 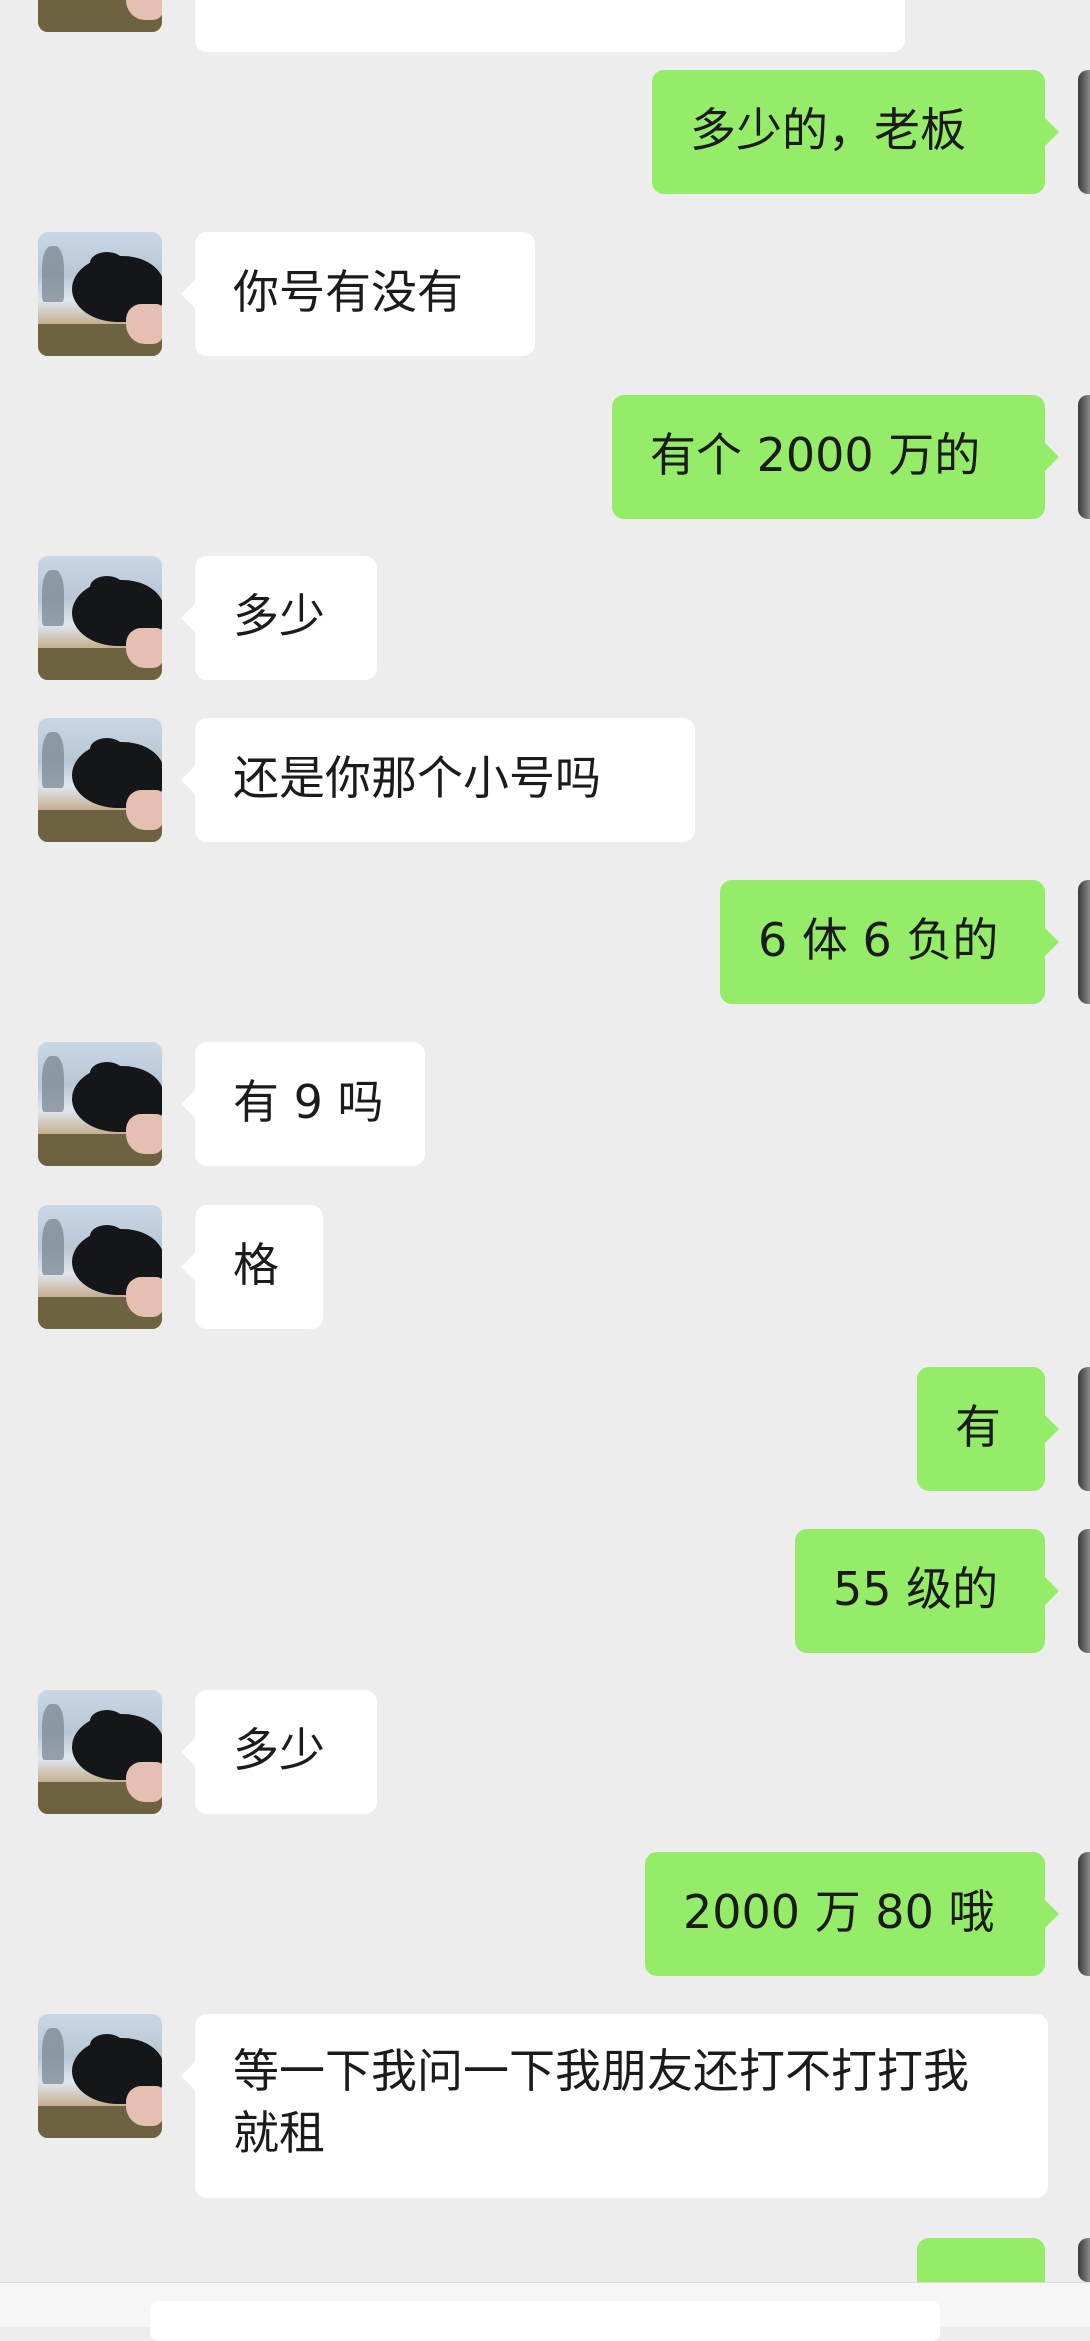 I want to click on message-bubble-incoming, so click(x=550, y=26).